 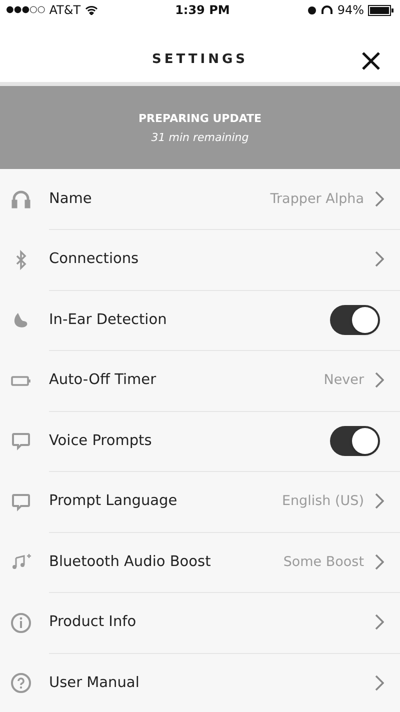 I want to click on setting-label: In-Ear Detection, so click(x=108, y=320).